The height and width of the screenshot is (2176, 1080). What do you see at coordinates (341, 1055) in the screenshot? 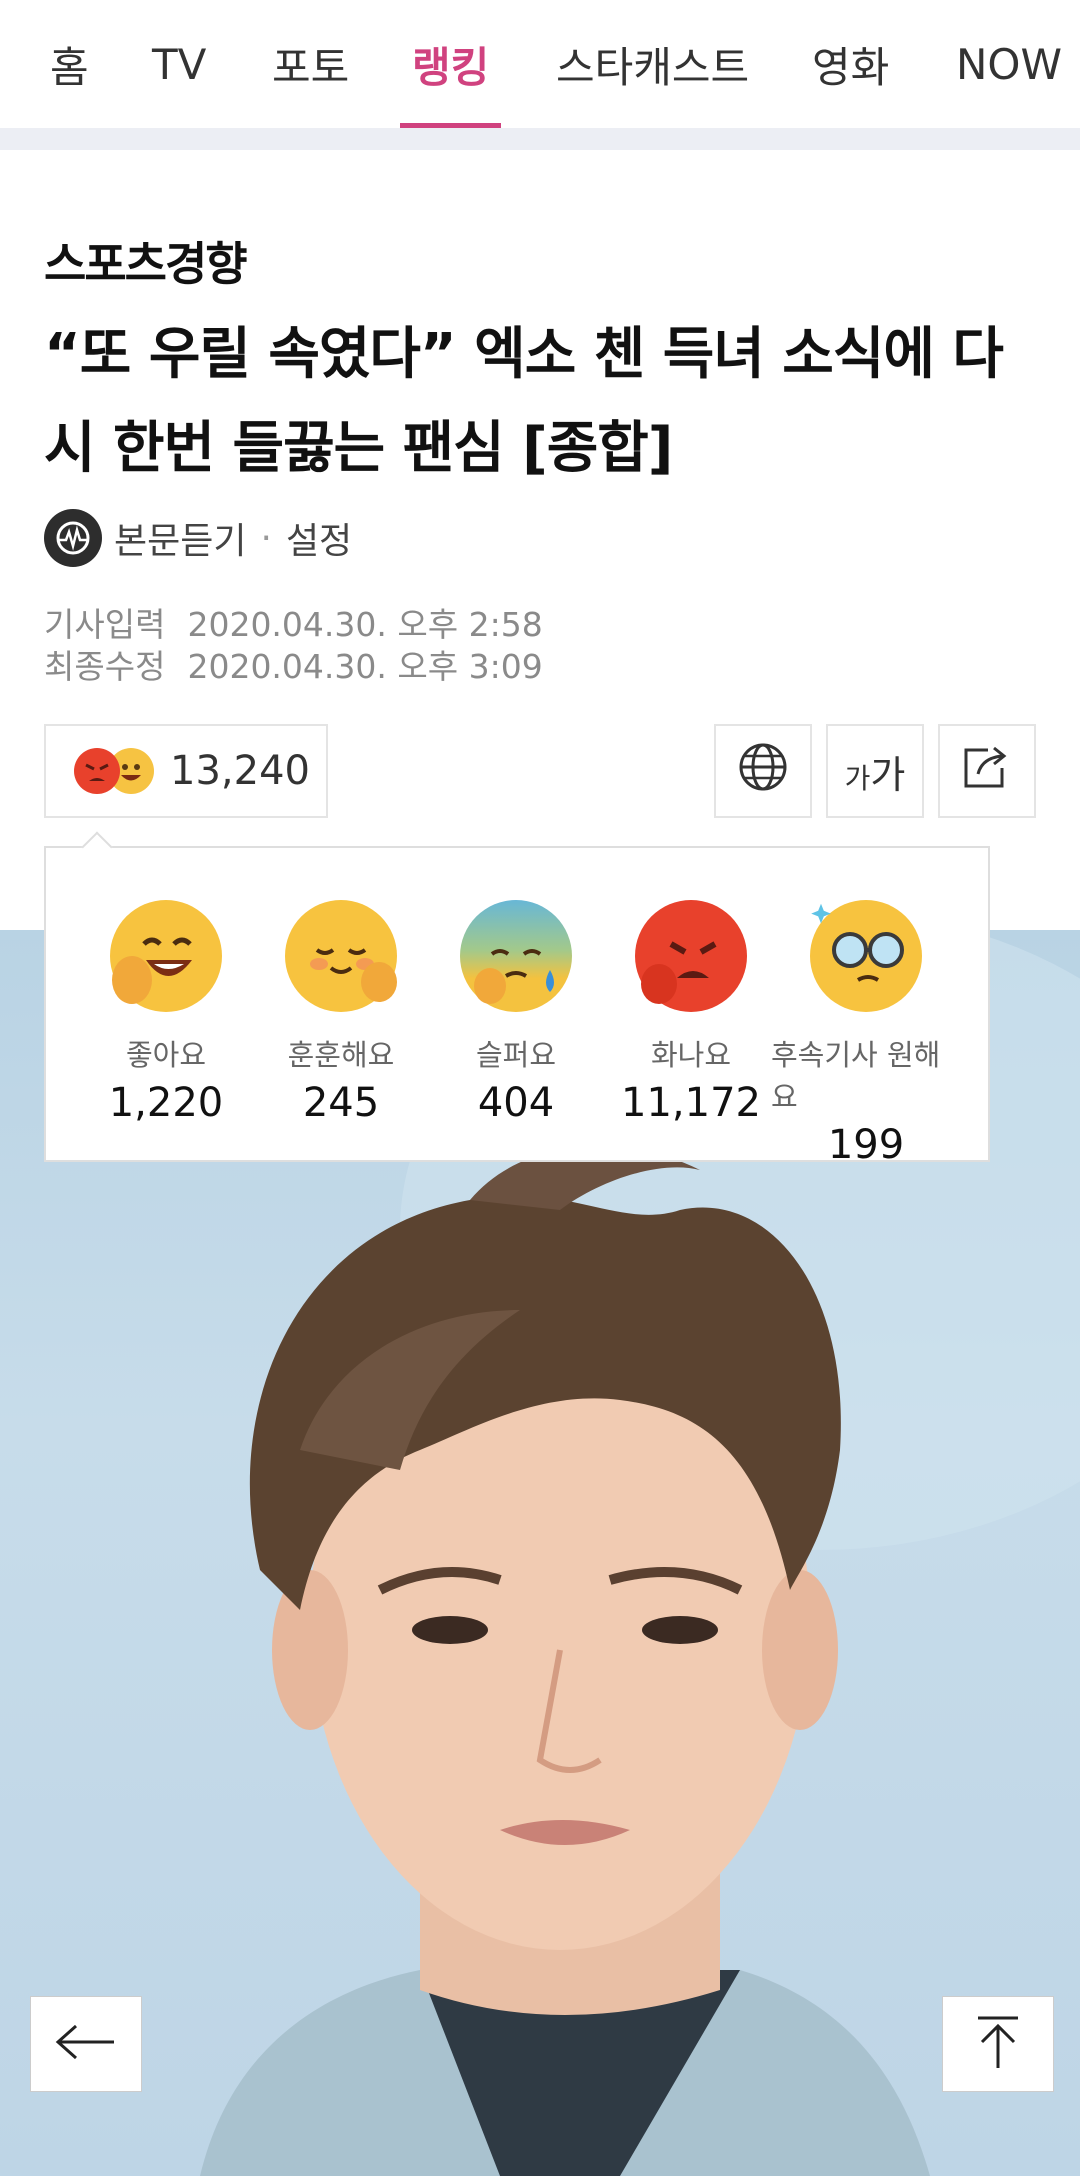
I see `reaction-warm-label: 훈훈해요` at bounding box center [341, 1055].